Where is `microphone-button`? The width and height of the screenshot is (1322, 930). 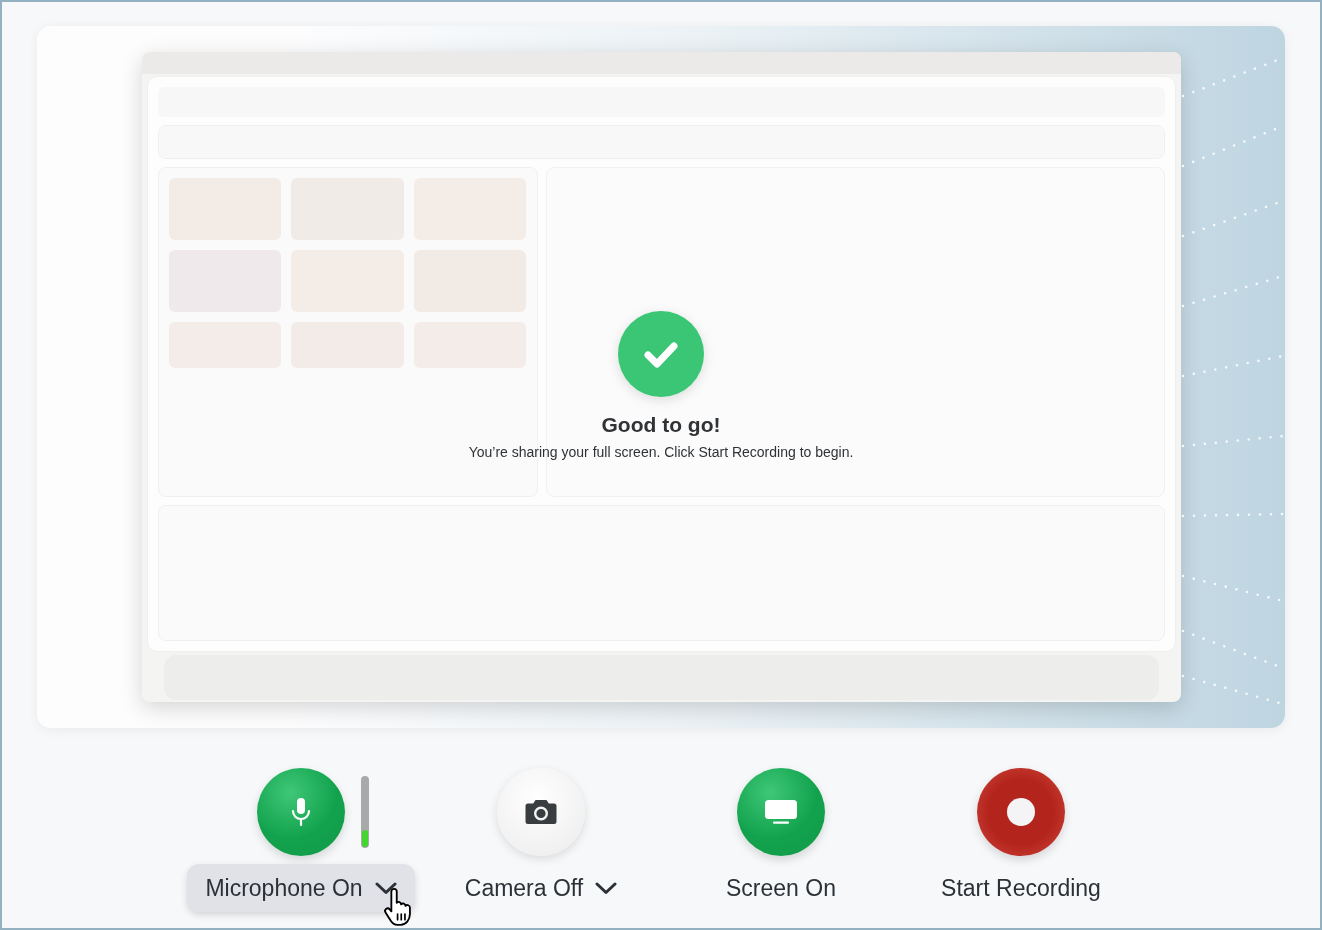
microphone-button is located at coordinates (301, 812).